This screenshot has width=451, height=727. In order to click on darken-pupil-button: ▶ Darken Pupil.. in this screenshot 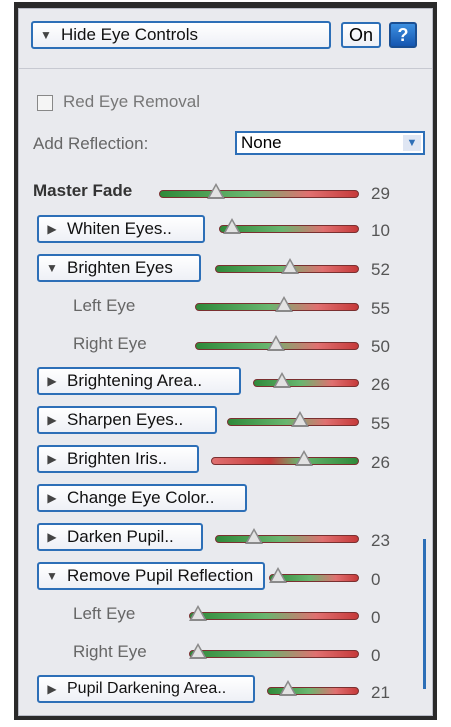, I will do `click(120, 537)`.